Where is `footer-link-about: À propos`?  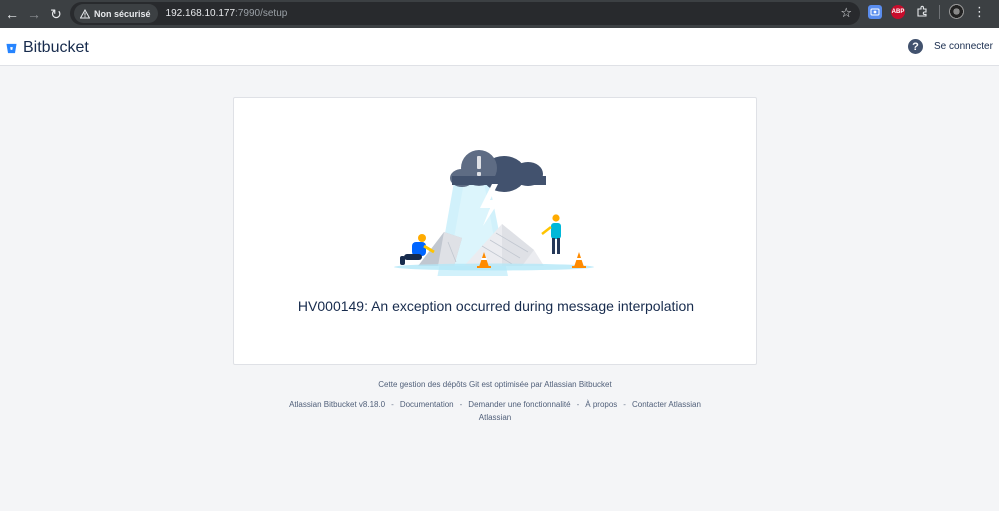 footer-link-about: À propos is located at coordinates (601, 404).